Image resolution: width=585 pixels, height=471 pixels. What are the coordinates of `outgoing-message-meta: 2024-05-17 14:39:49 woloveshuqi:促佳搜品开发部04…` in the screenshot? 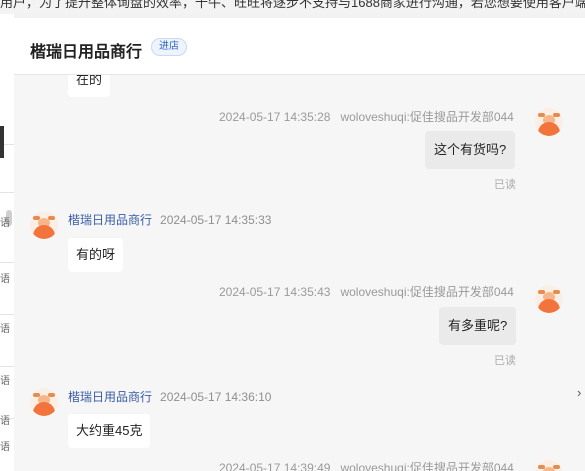 It's located at (366, 465).